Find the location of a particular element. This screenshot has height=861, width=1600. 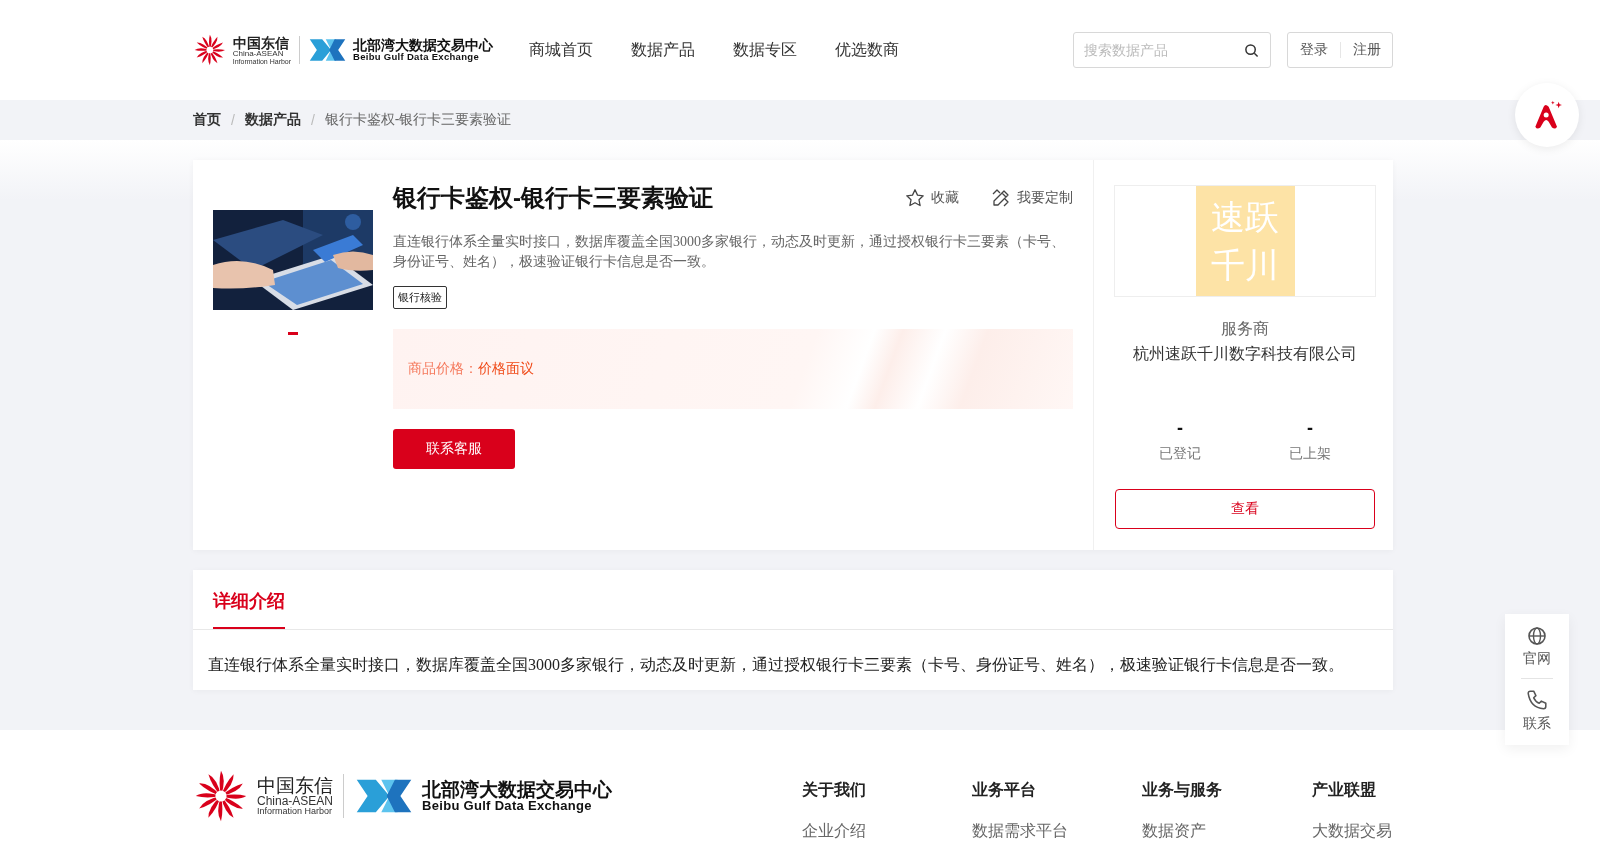

side-tool: 联系 is located at coordinates (1537, 711).